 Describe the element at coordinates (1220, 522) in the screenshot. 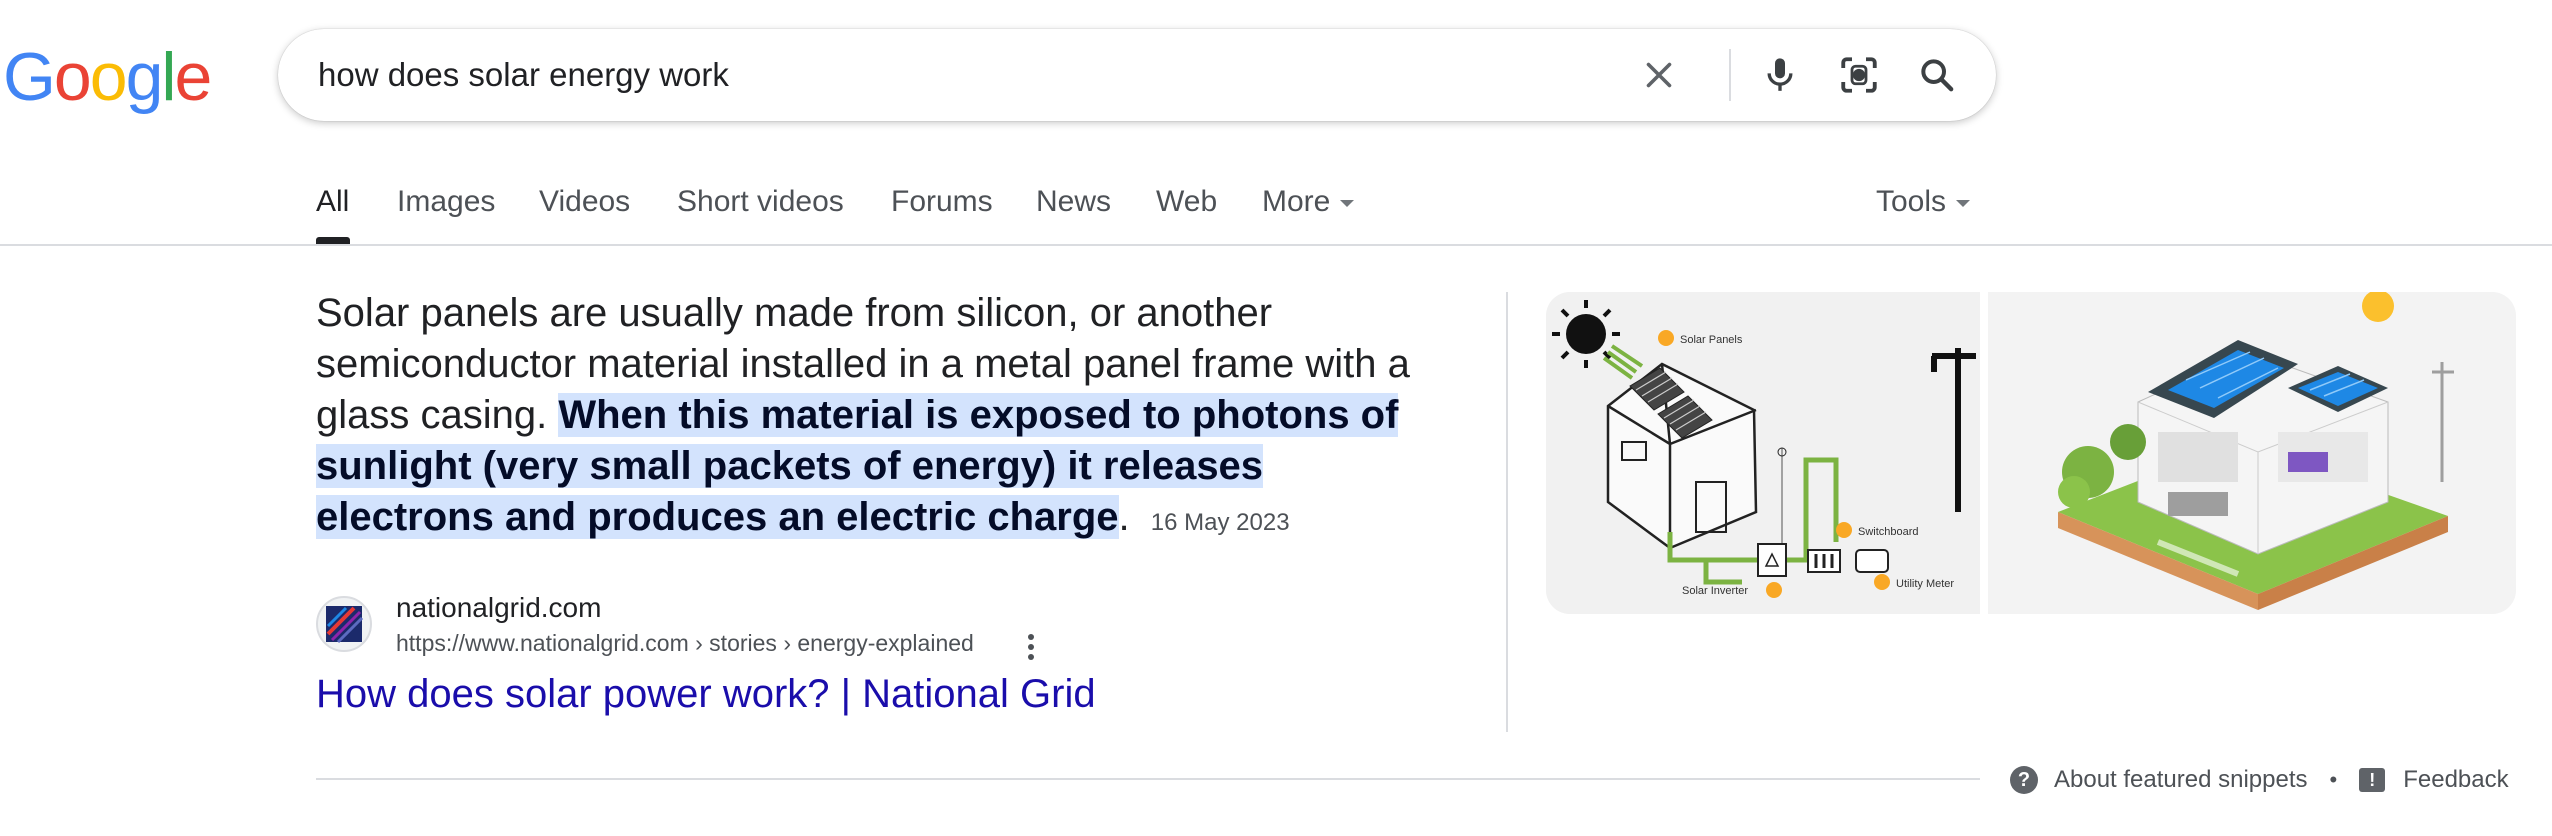

I see `snippet-date: 16 May 2023` at that location.